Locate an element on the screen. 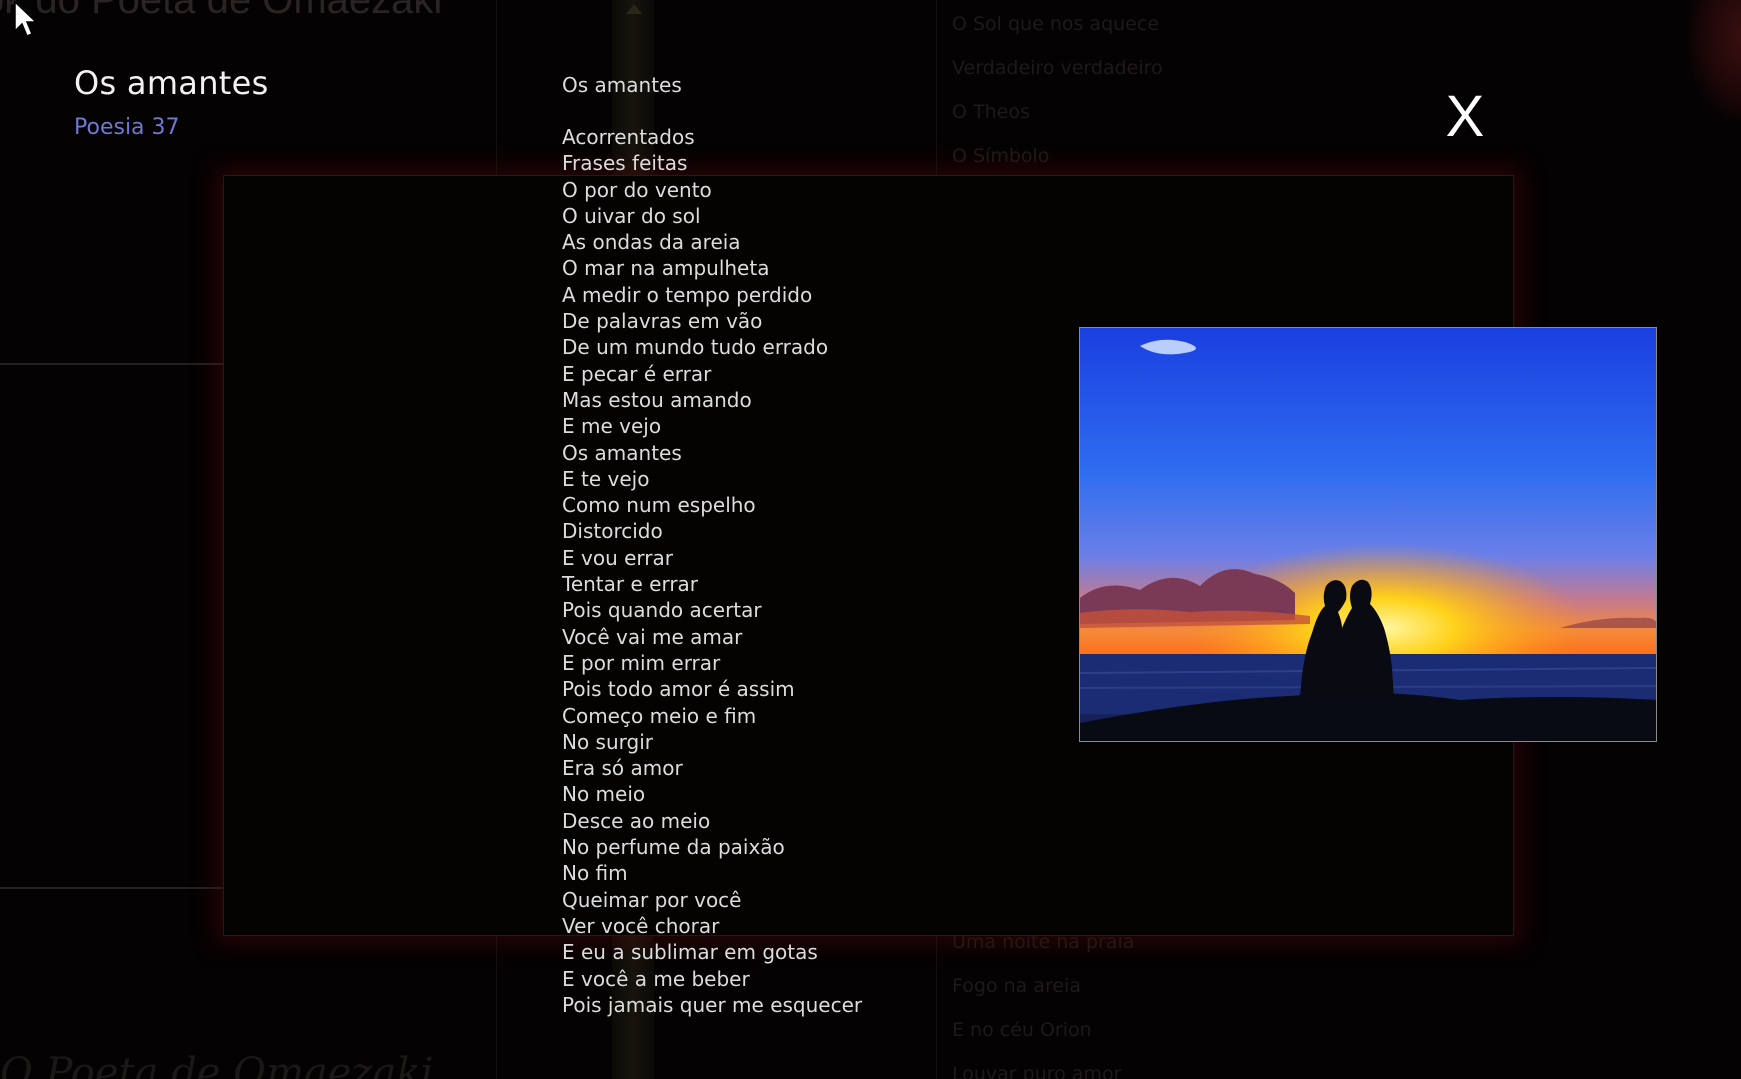 Image resolution: width=1741 pixels, height=1079 pixels. poem-line: O uivar do sol is located at coordinates (631, 215).